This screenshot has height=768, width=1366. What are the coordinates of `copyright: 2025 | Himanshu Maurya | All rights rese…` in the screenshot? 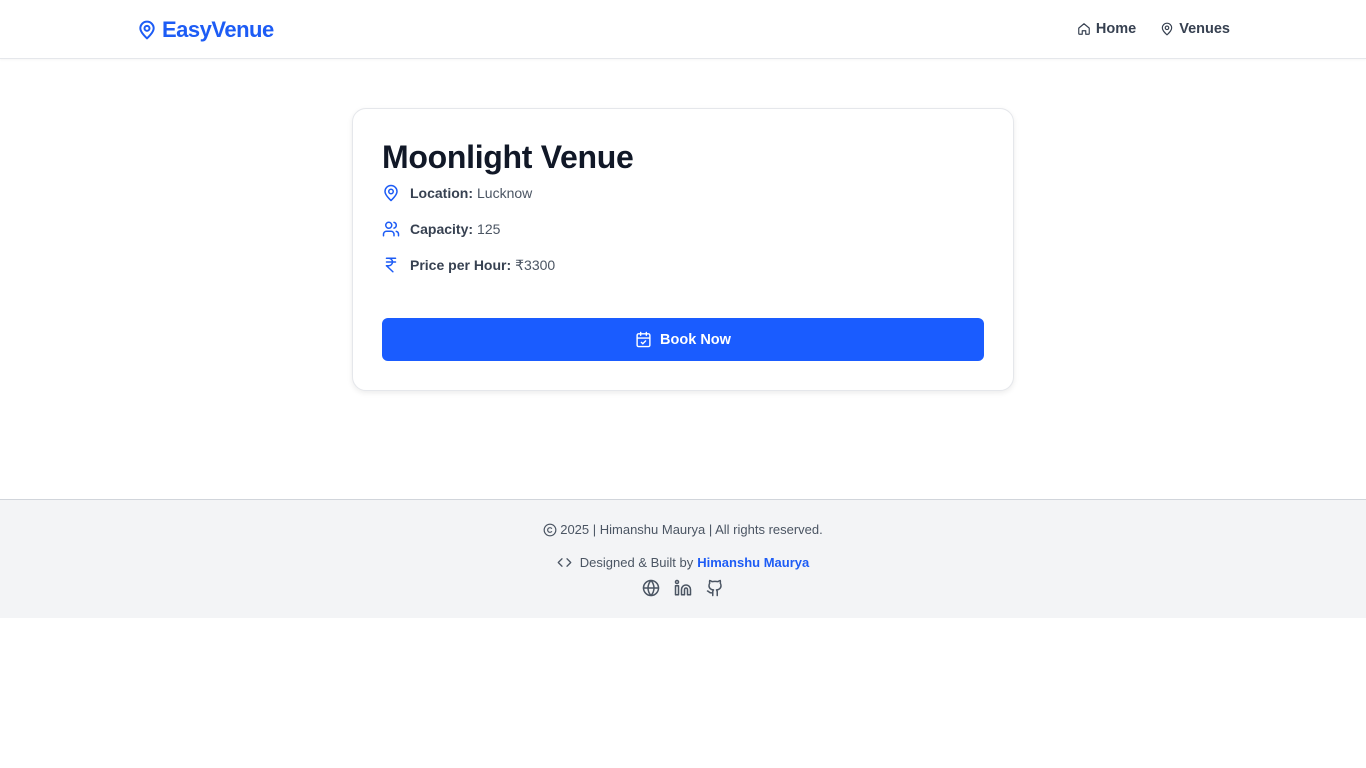 It's located at (683, 529).